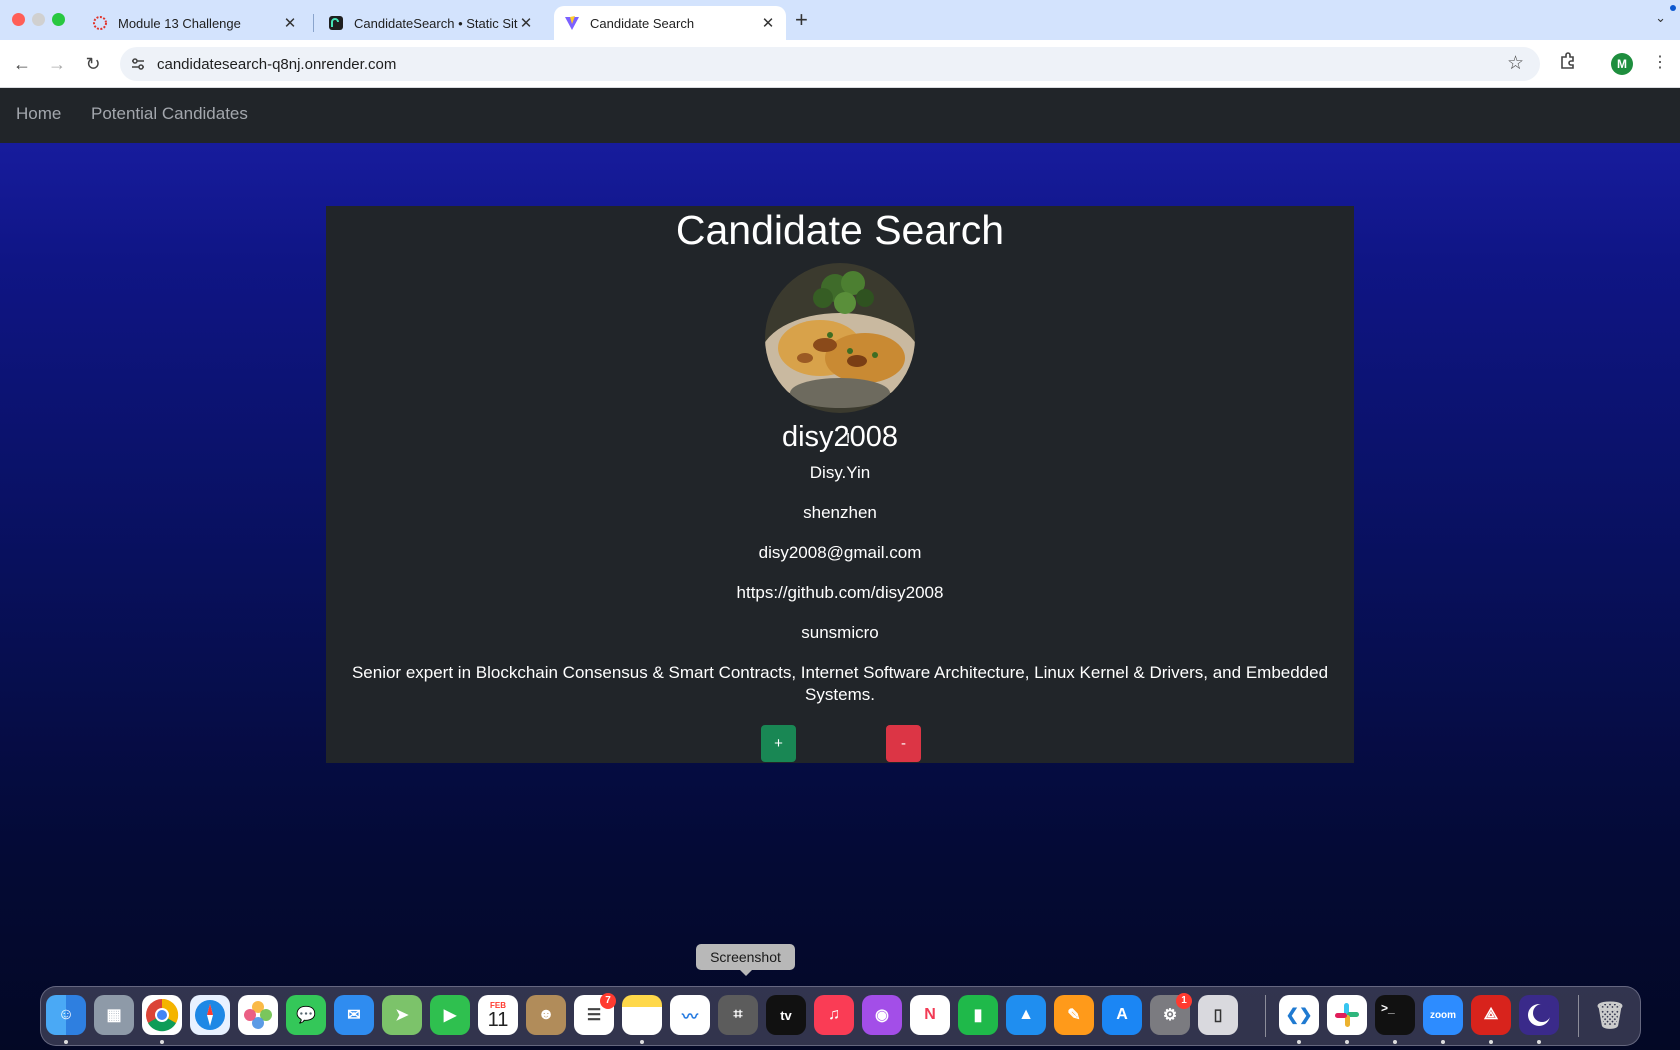  What do you see at coordinates (1395, 1015) in the screenshot?
I see `terminal-icon: >_` at bounding box center [1395, 1015].